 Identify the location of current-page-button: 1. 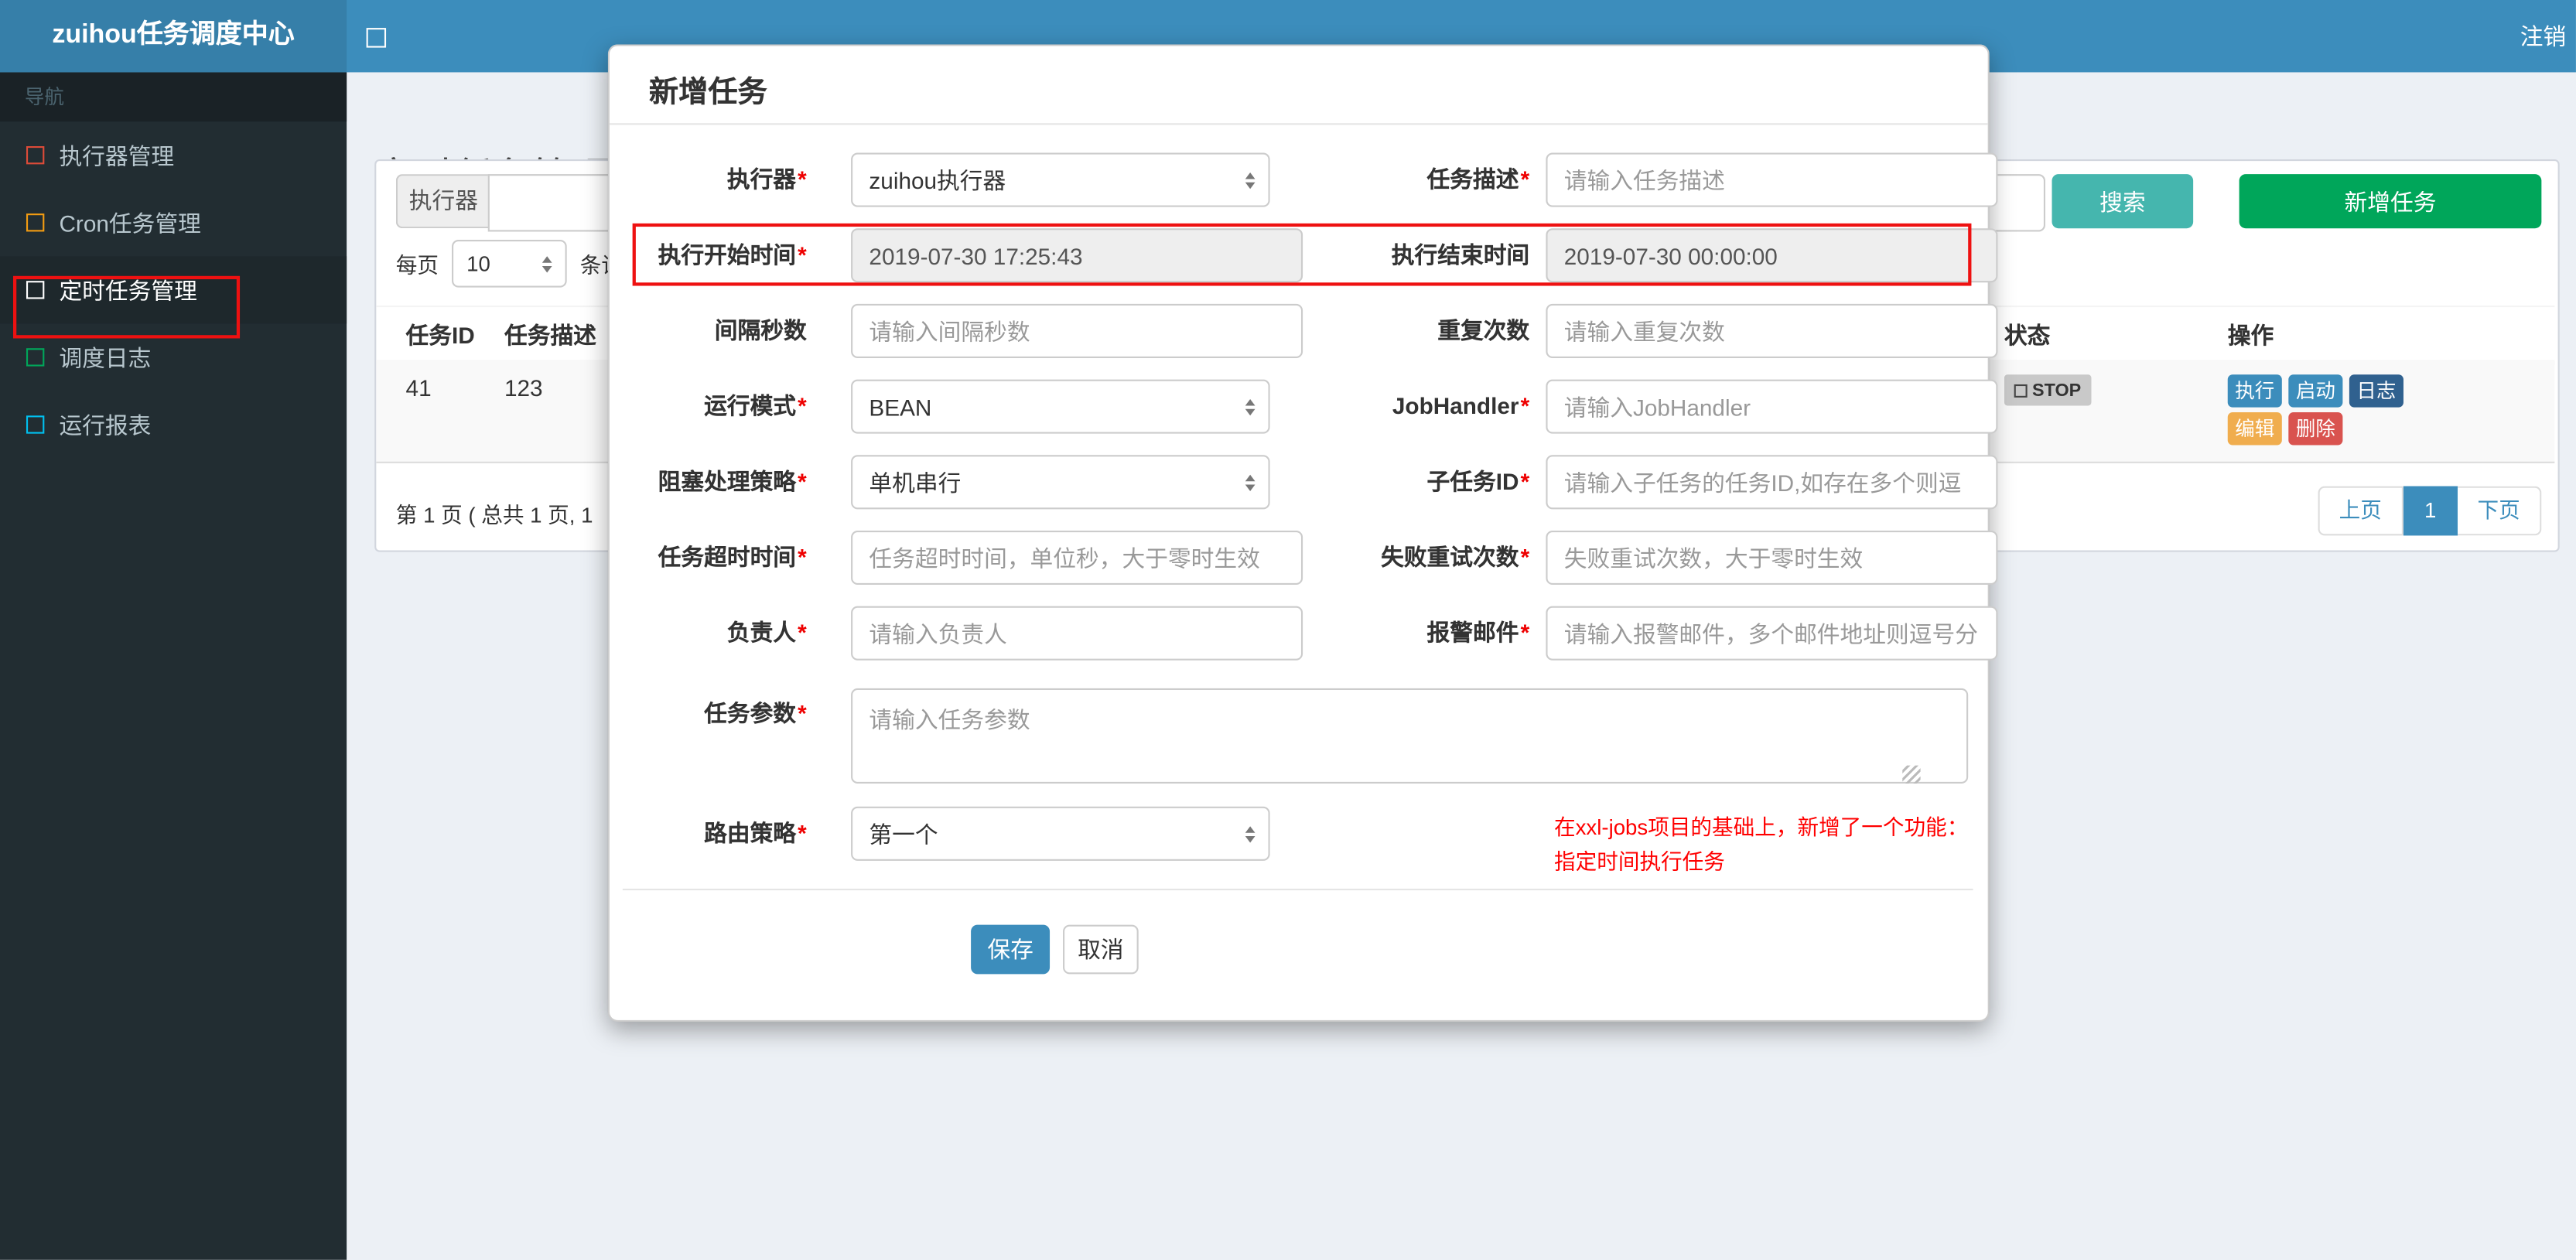
(2430, 511).